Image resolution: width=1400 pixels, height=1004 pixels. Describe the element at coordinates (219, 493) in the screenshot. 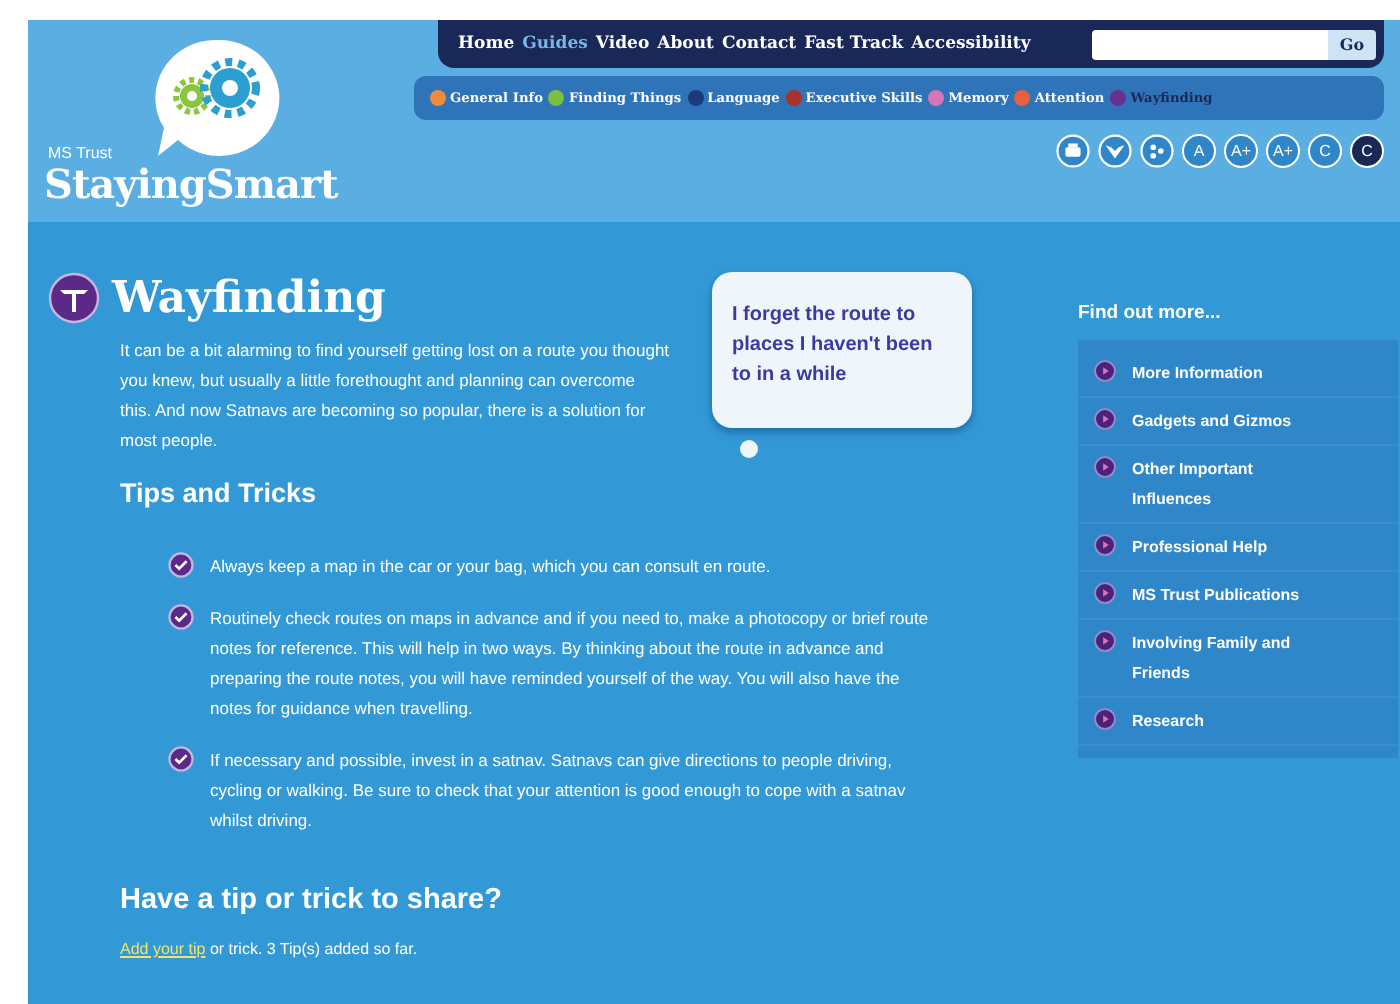

I see `section-heading: Tips and Tricks` at that location.